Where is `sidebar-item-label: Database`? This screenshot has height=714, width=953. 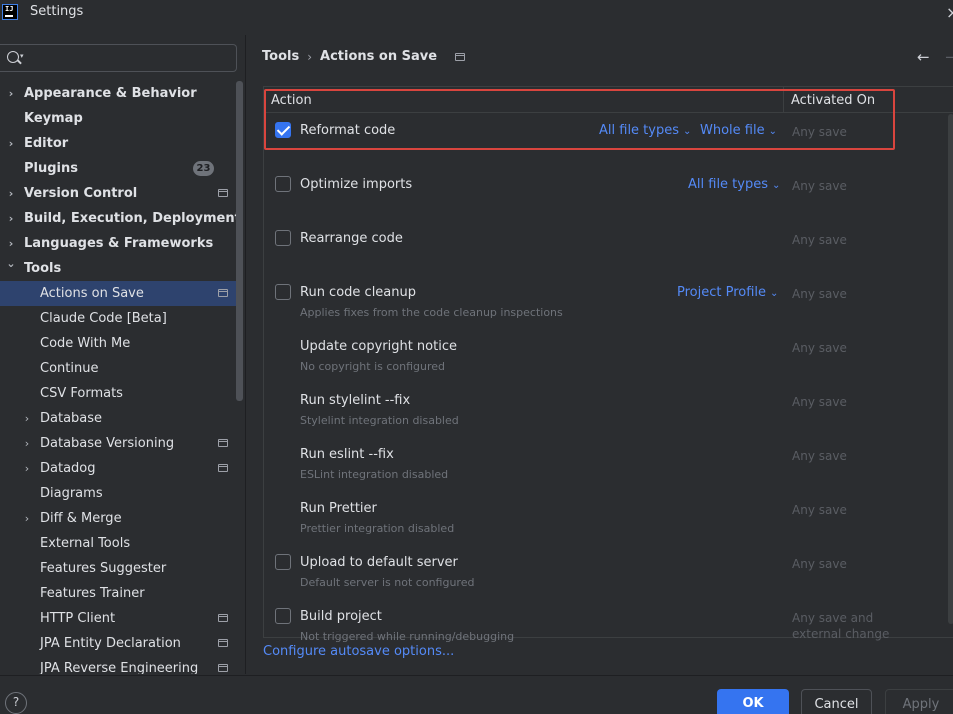 sidebar-item-label: Database is located at coordinates (71, 418).